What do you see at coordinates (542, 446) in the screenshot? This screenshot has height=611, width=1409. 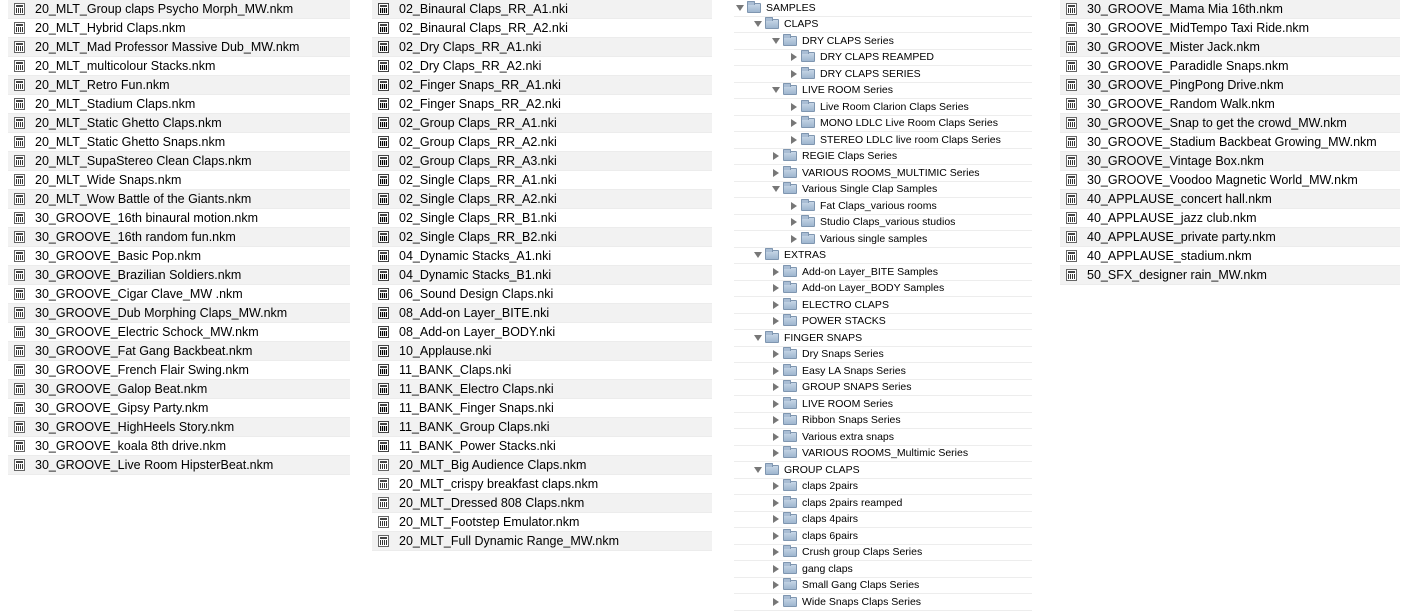 I see `file-row: 11_BANK_Power Stacks.nki` at bounding box center [542, 446].